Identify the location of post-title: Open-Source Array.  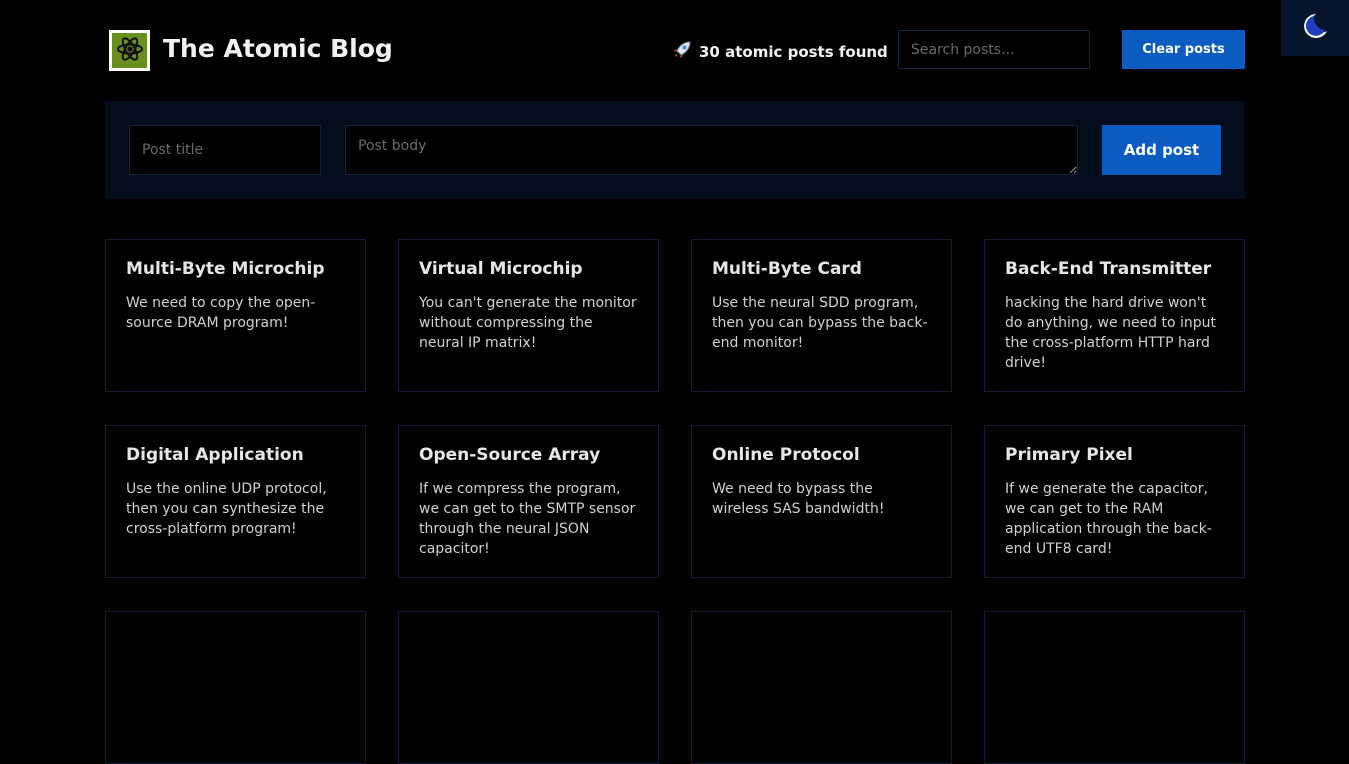
(510, 455).